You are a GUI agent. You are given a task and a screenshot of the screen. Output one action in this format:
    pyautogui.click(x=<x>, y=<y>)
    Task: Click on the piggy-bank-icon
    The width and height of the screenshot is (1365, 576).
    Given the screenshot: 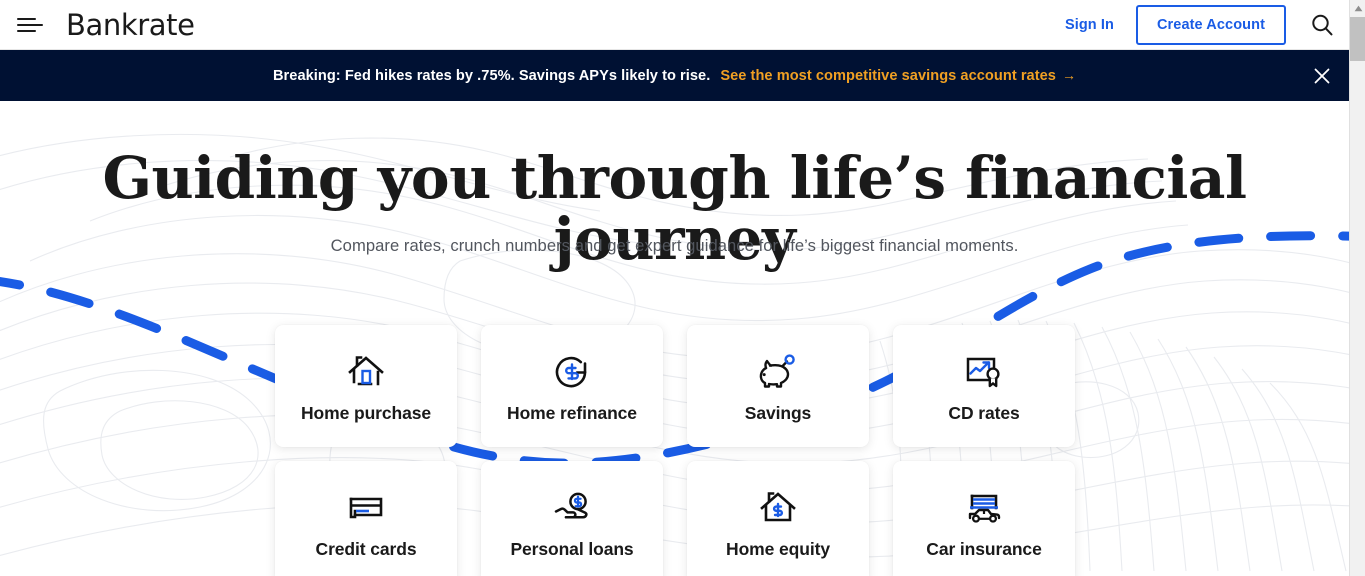 What is the action you would take?
    pyautogui.click(x=778, y=372)
    